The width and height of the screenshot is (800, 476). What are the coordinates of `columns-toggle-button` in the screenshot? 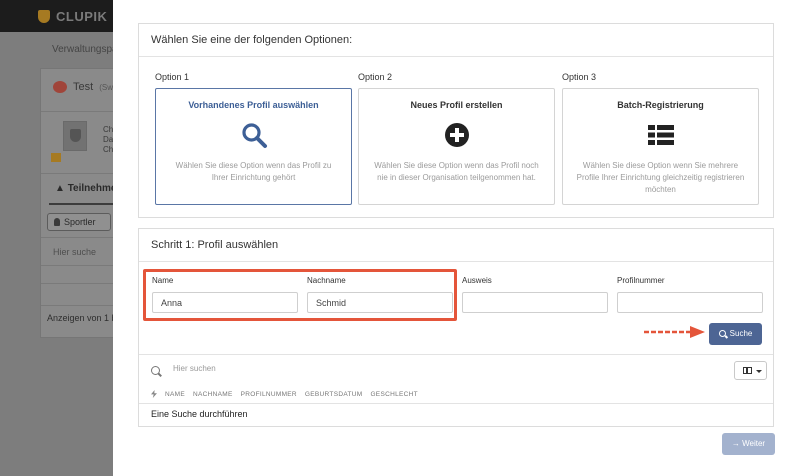 It's located at (750, 370).